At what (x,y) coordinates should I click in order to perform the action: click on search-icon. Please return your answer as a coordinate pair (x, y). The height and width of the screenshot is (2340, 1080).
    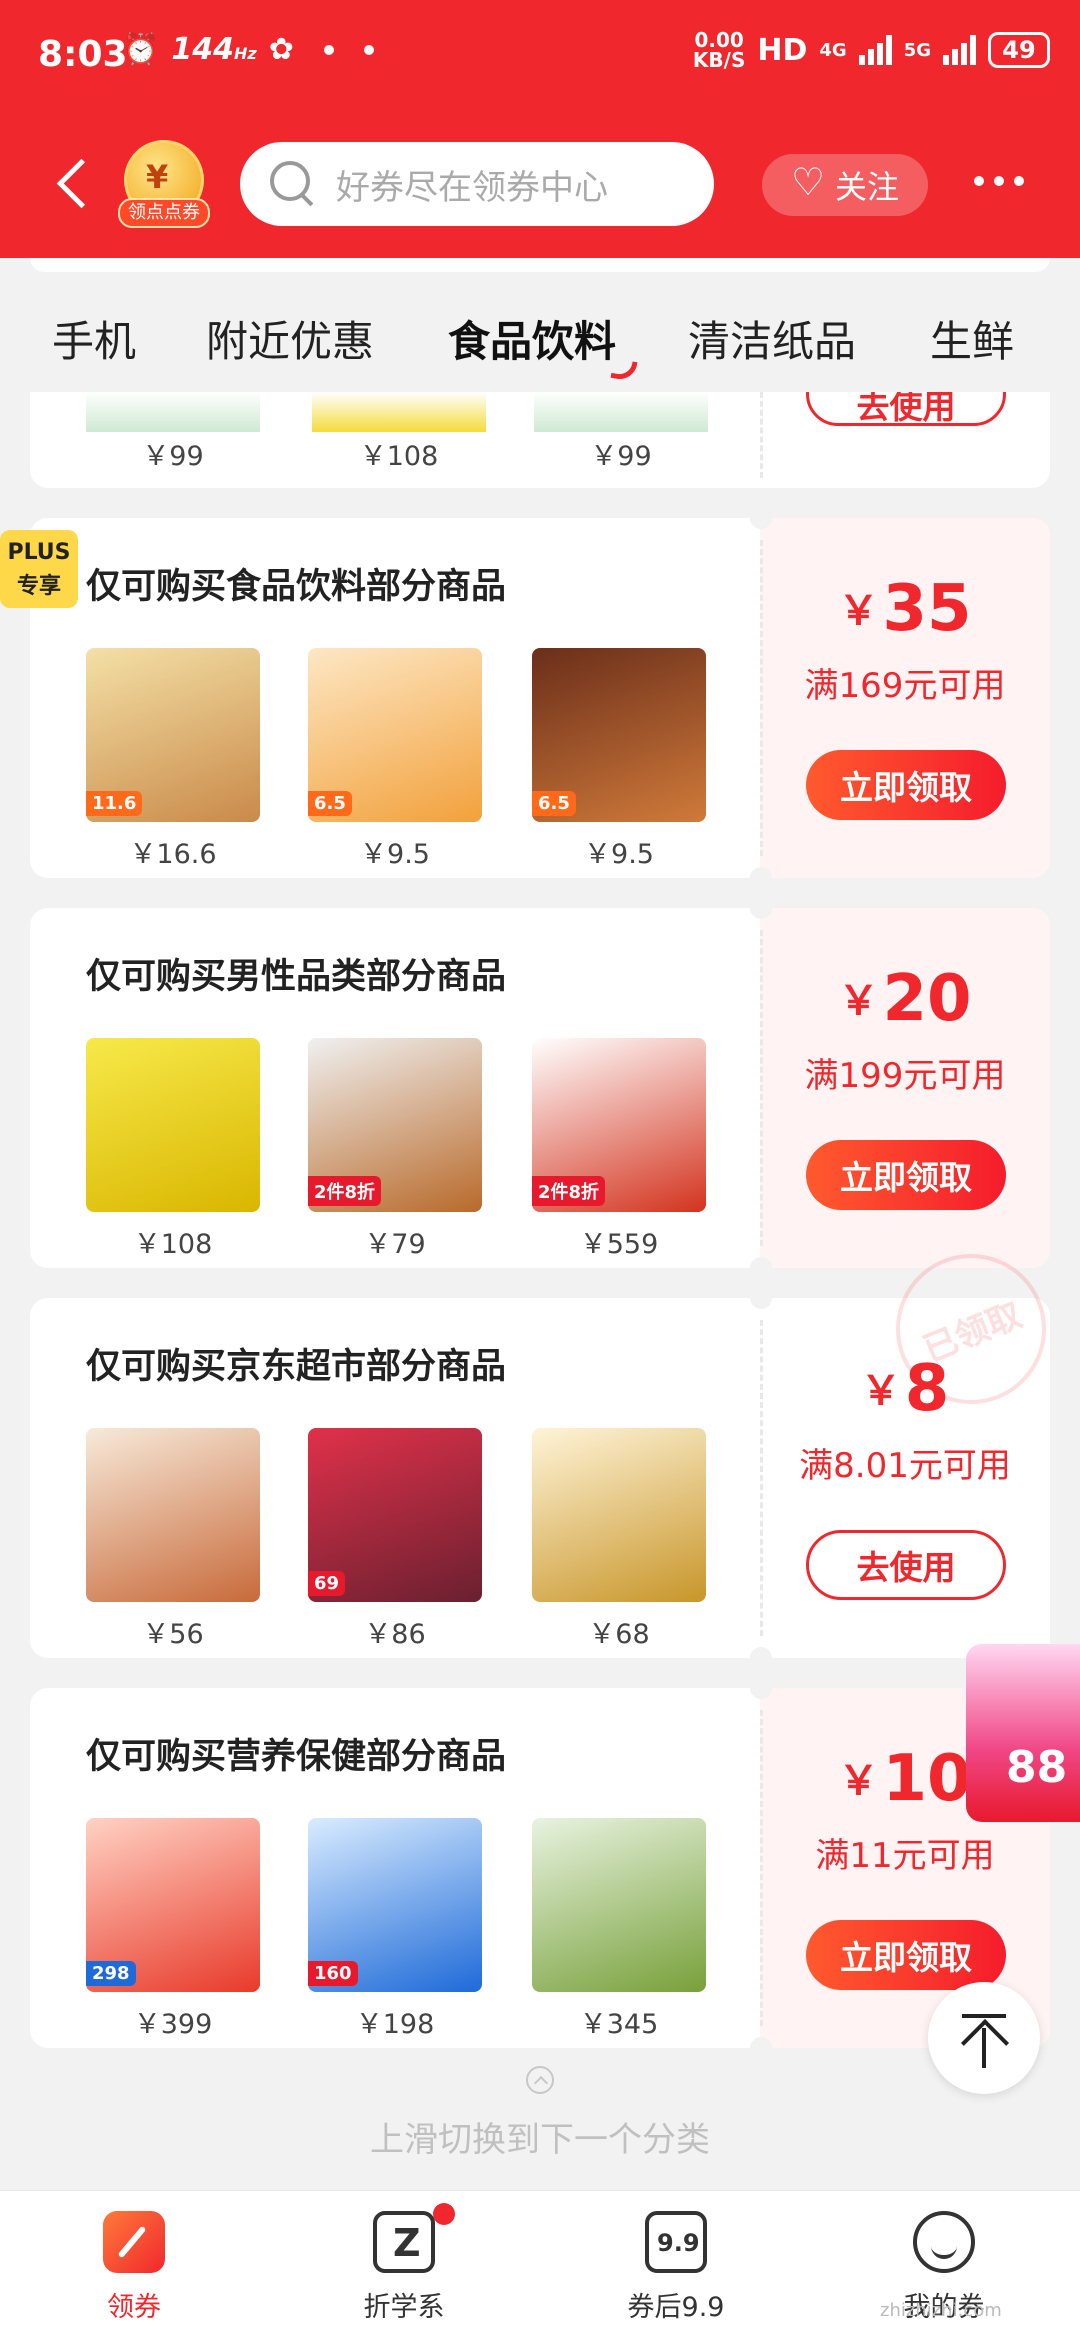
    Looking at the image, I should click on (293, 184).